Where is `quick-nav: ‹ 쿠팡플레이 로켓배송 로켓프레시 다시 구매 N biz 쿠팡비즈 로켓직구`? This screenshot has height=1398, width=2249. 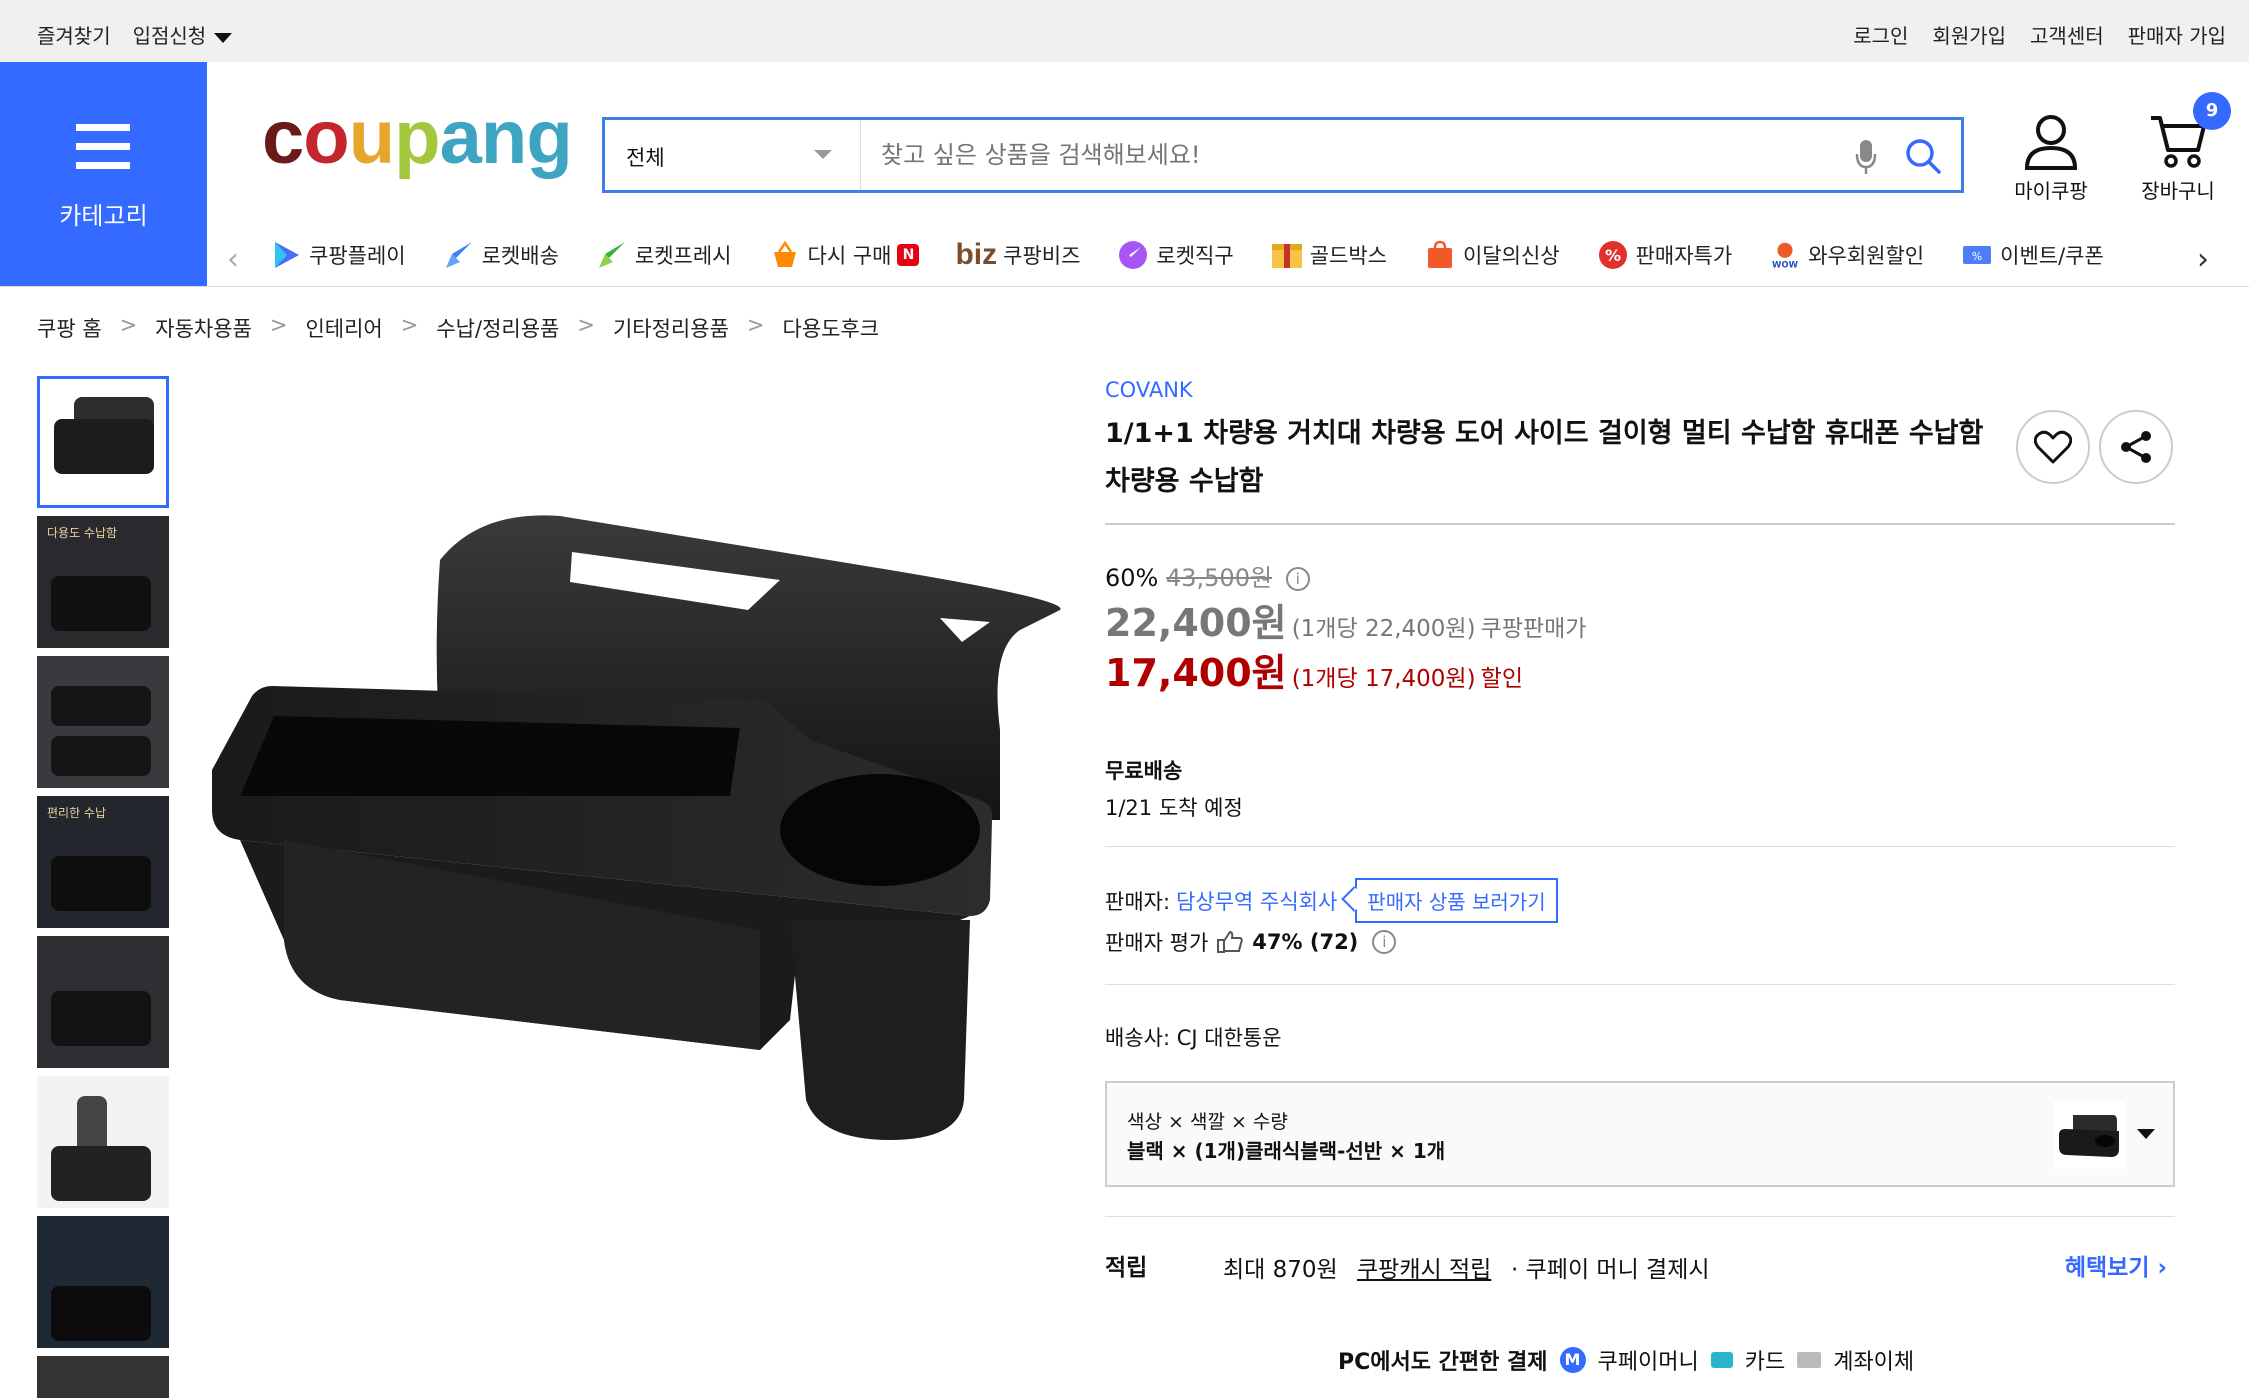
quick-nav: ‹ 쿠팡플레이 로켓배송 로켓프레시 다시 구매 N biz 쿠팡비즈 로켓직구 is located at coordinates (1228, 257).